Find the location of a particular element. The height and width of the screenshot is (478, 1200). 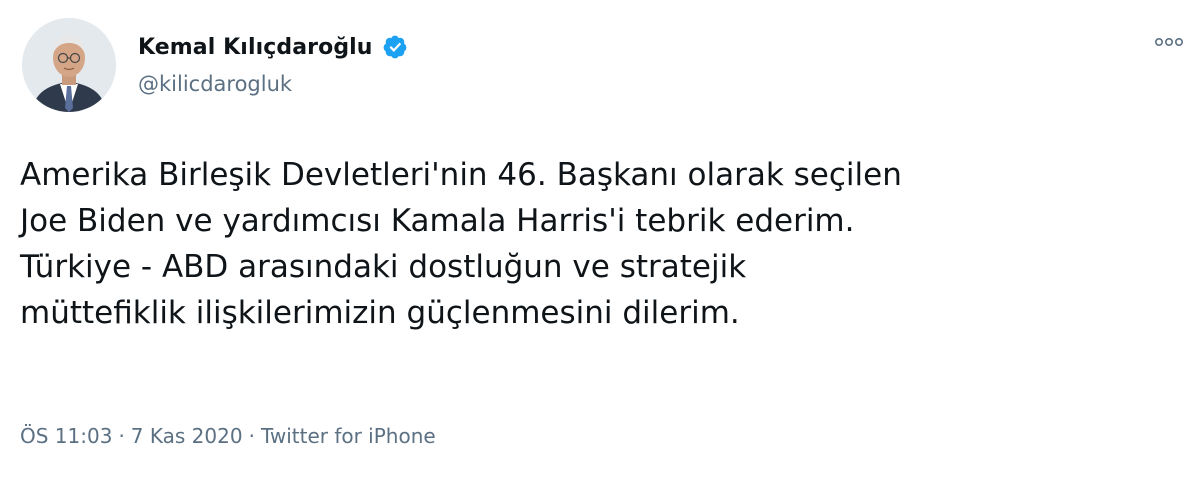

more-options-icon is located at coordinates (1168, 42).